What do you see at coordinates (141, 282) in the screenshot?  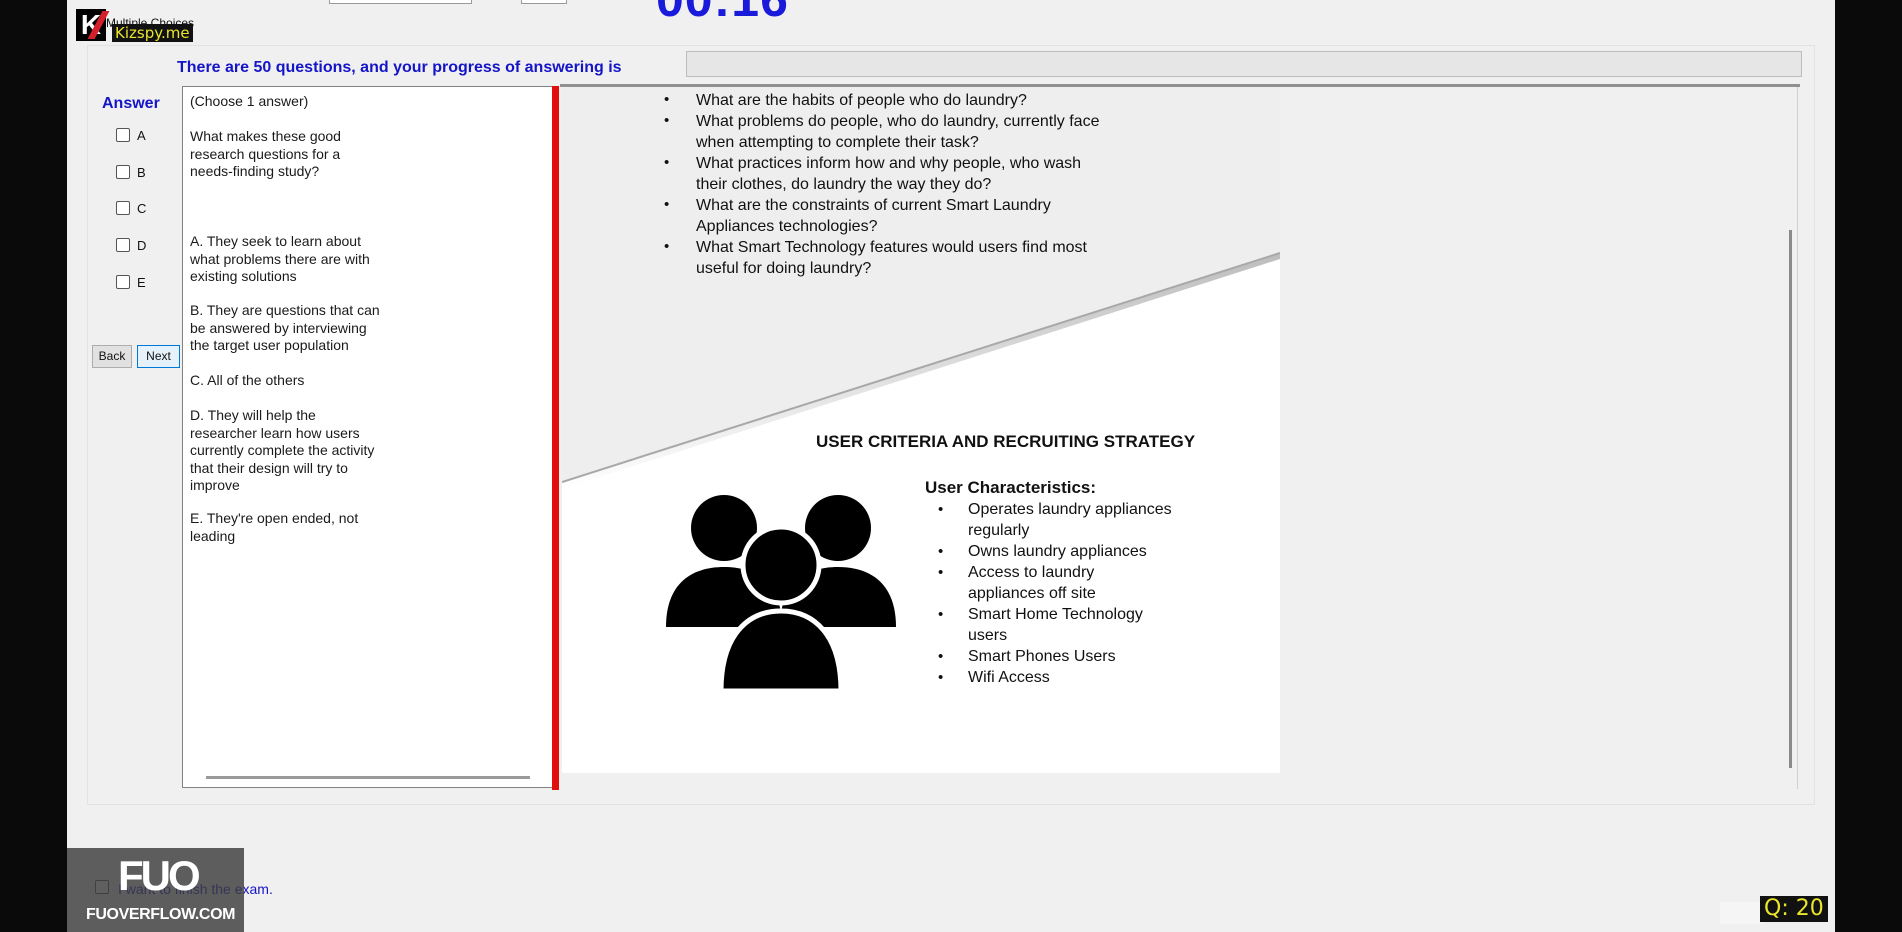 I see `option-label-e: E` at bounding box center [141, 282].